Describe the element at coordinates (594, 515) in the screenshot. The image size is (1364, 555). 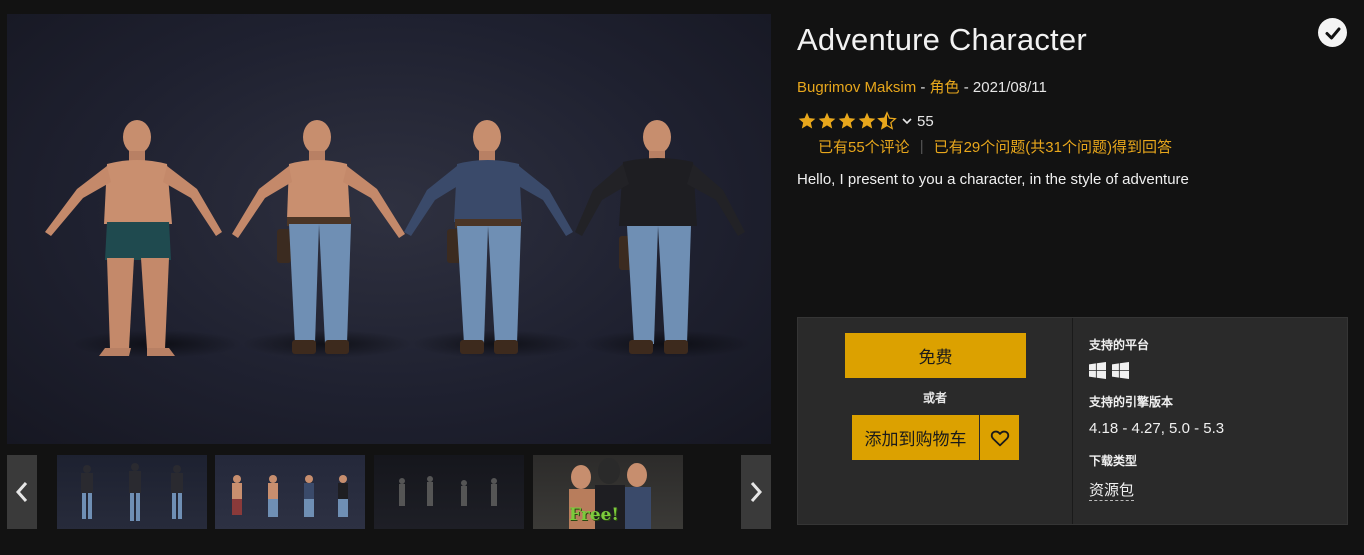
I see `free-overlay-text: Free!` at that location.